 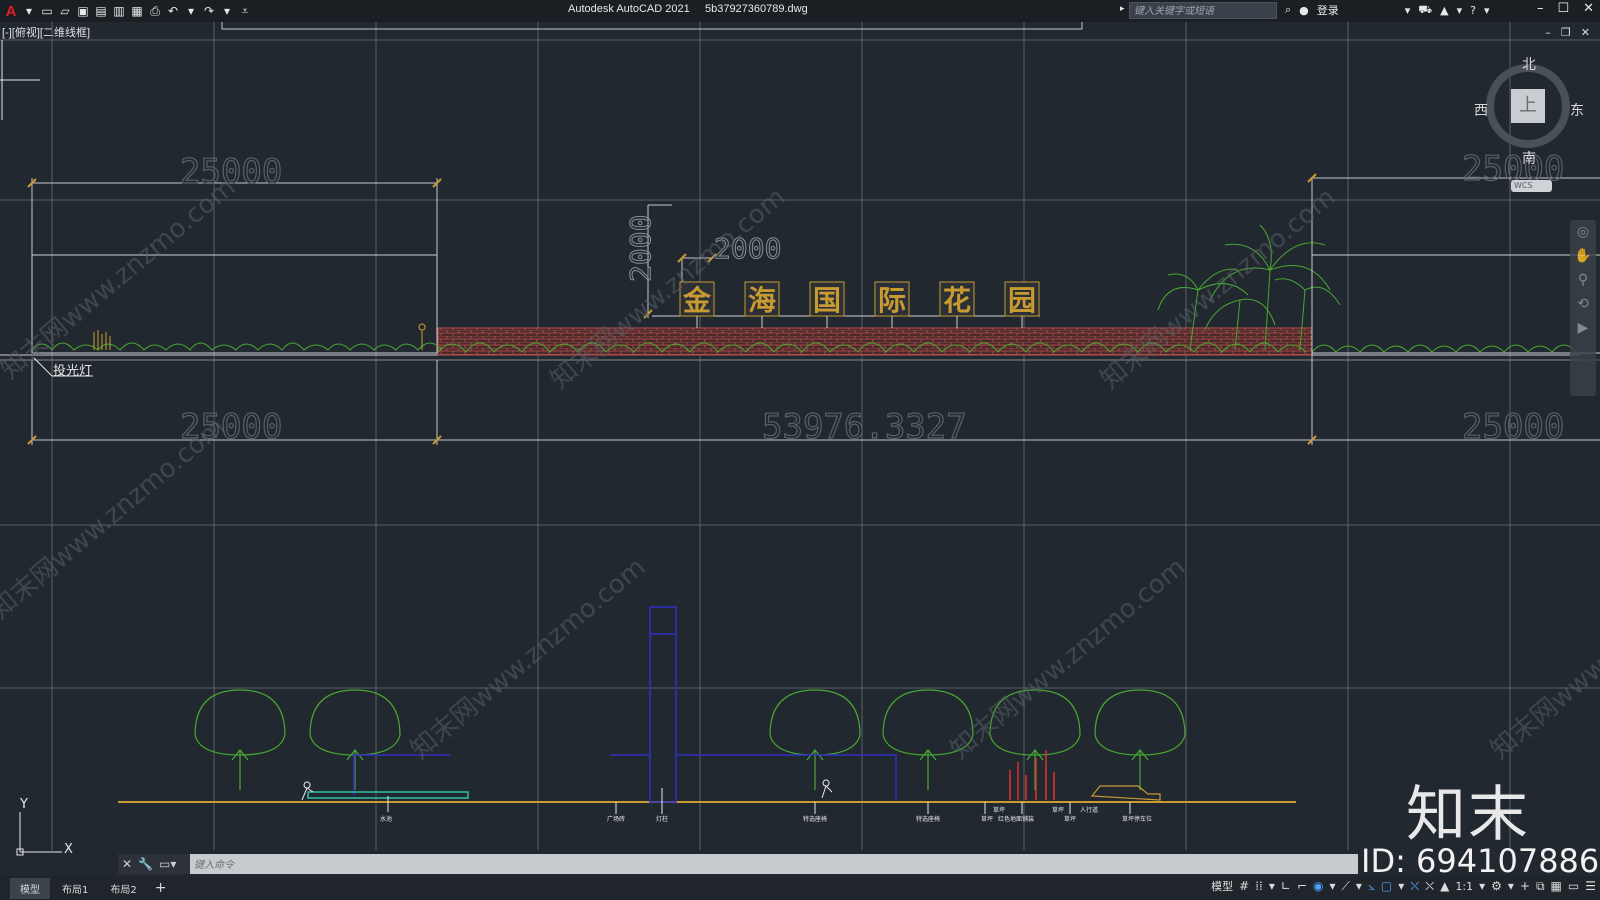 I want to click on customization-icon: ☰, so click(x=1590, y=886).